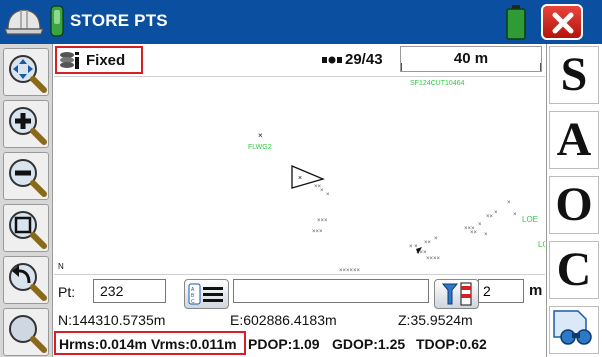 The height and width of the screenshot is (357, 602). What do you see at coordinates (435, 320) in the screenshot?
I see `elevation-value: Z:35.9524m` at bounding box center [435, 320].